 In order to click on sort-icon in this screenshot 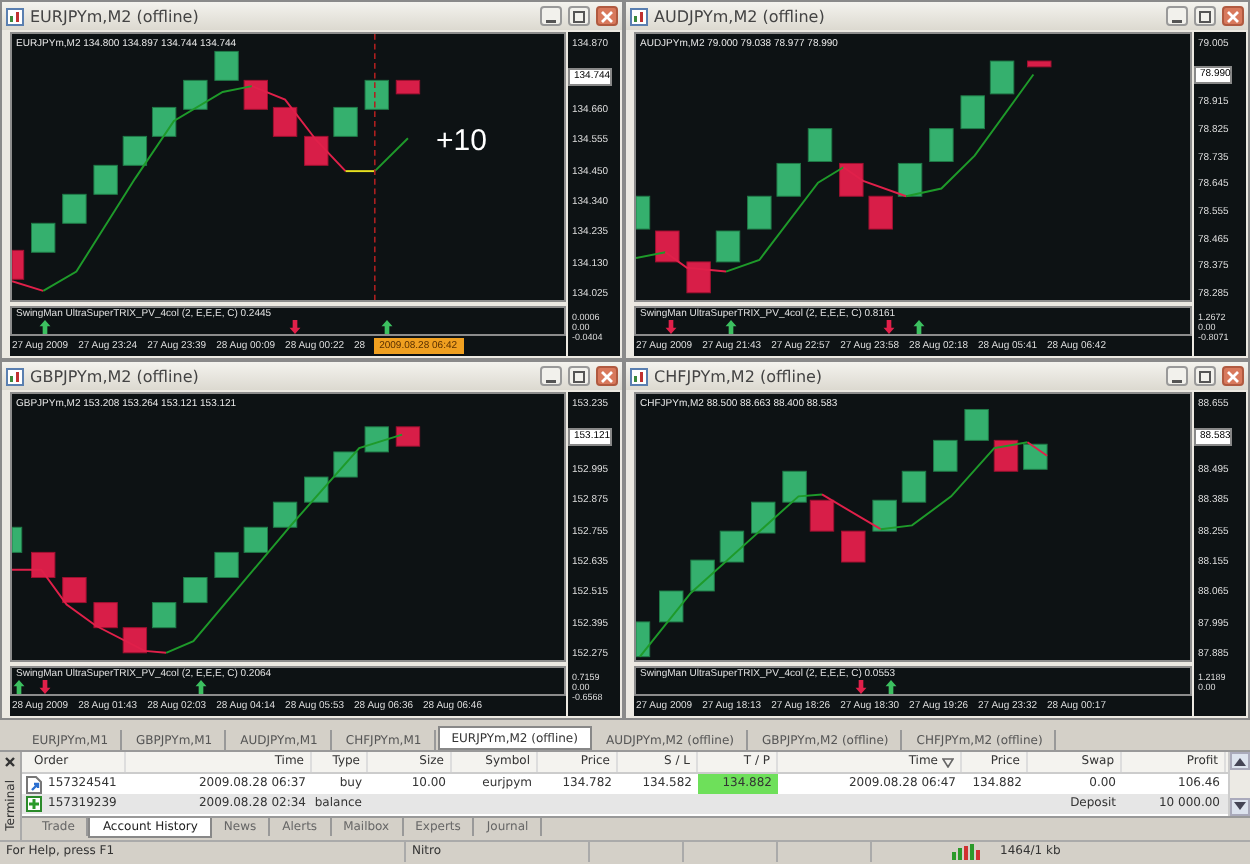, I will do `click(948, 762)`.